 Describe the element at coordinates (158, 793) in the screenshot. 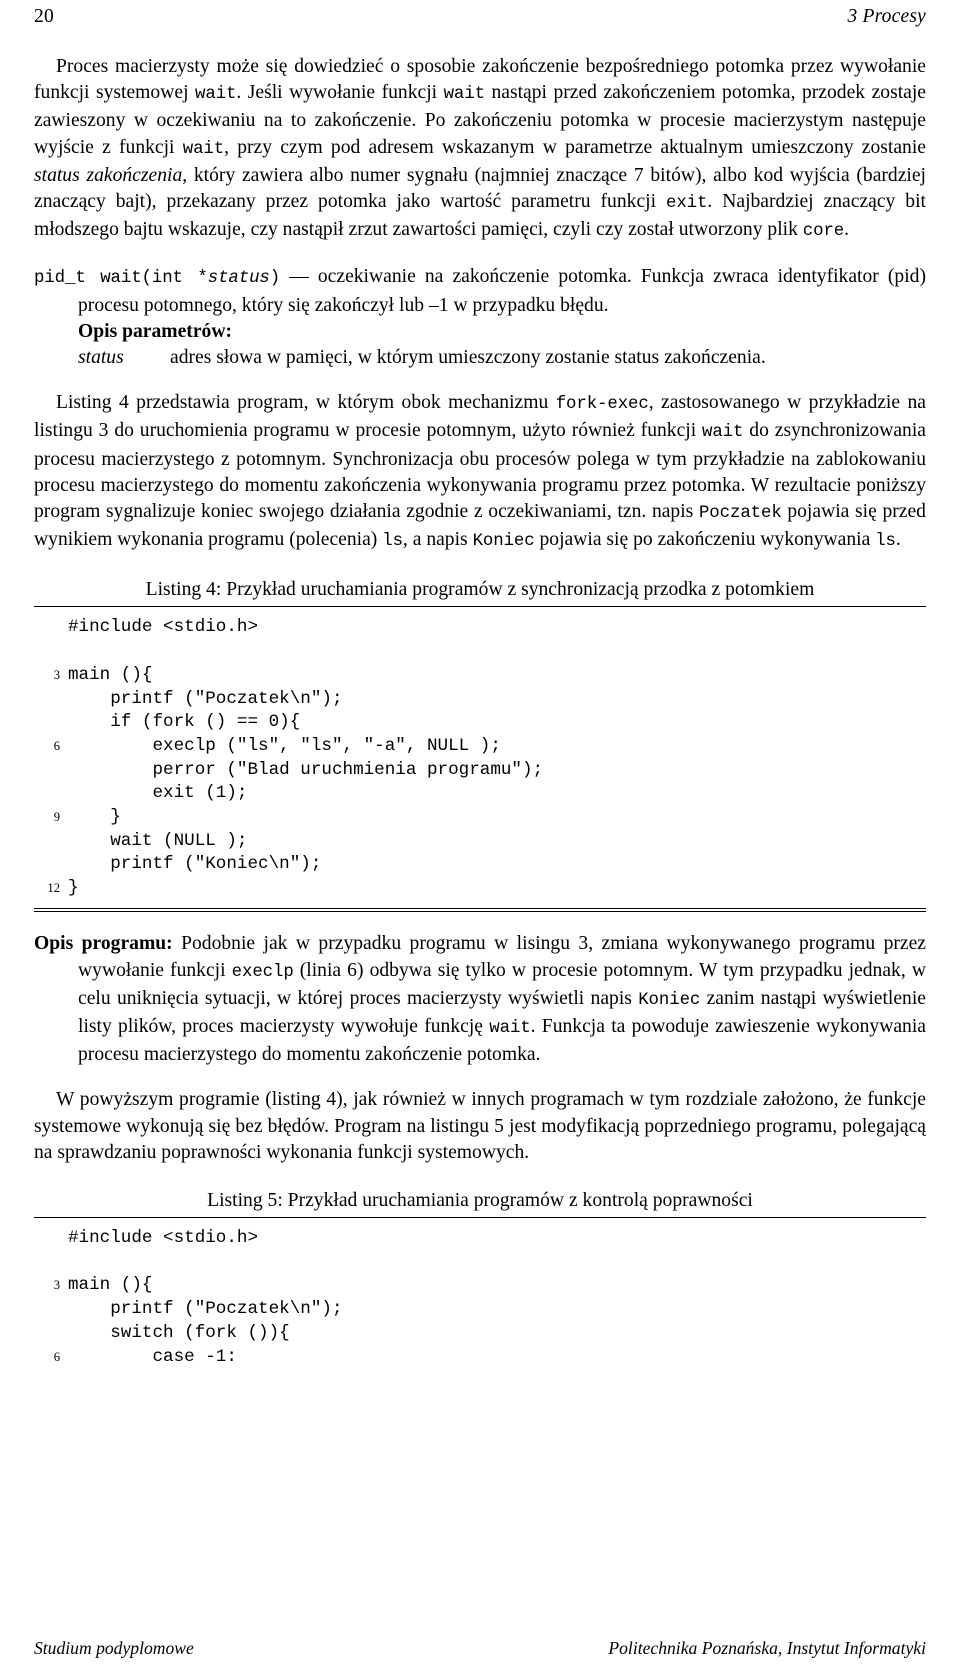

I see `code-line-text: exit (1);` at that location.